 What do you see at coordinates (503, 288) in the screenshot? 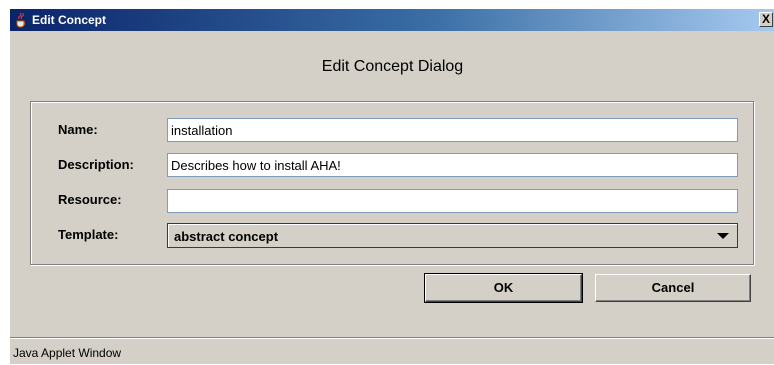
I see `ok-button: OK` at bounding box center [503, 288].